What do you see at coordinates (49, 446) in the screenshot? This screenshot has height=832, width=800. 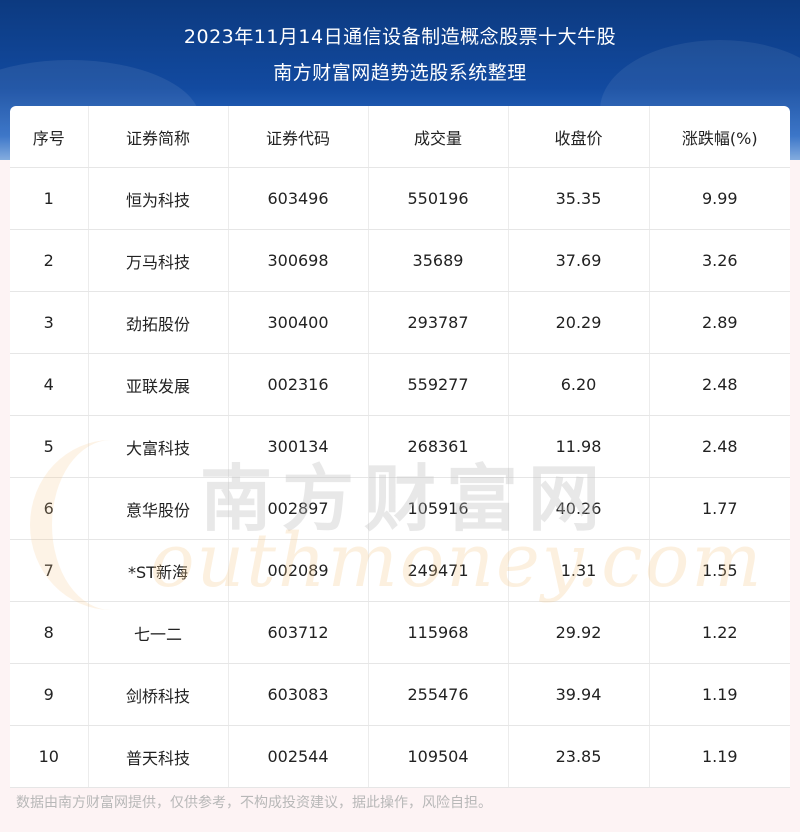 I see `cell-rank: 5` at bounding box center [49, 446].